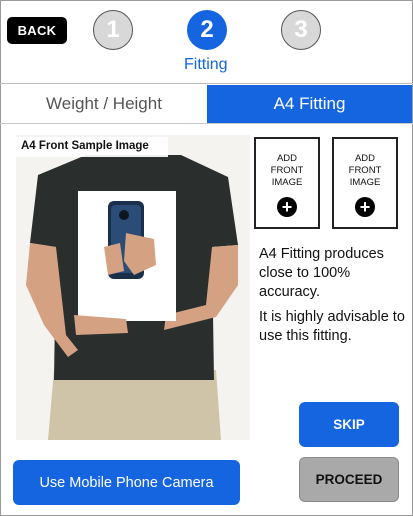  What do you see at coordinates (349, 424) in the screenshot?
I see `skip-button: SKIP` at bounding box center [349, 424].